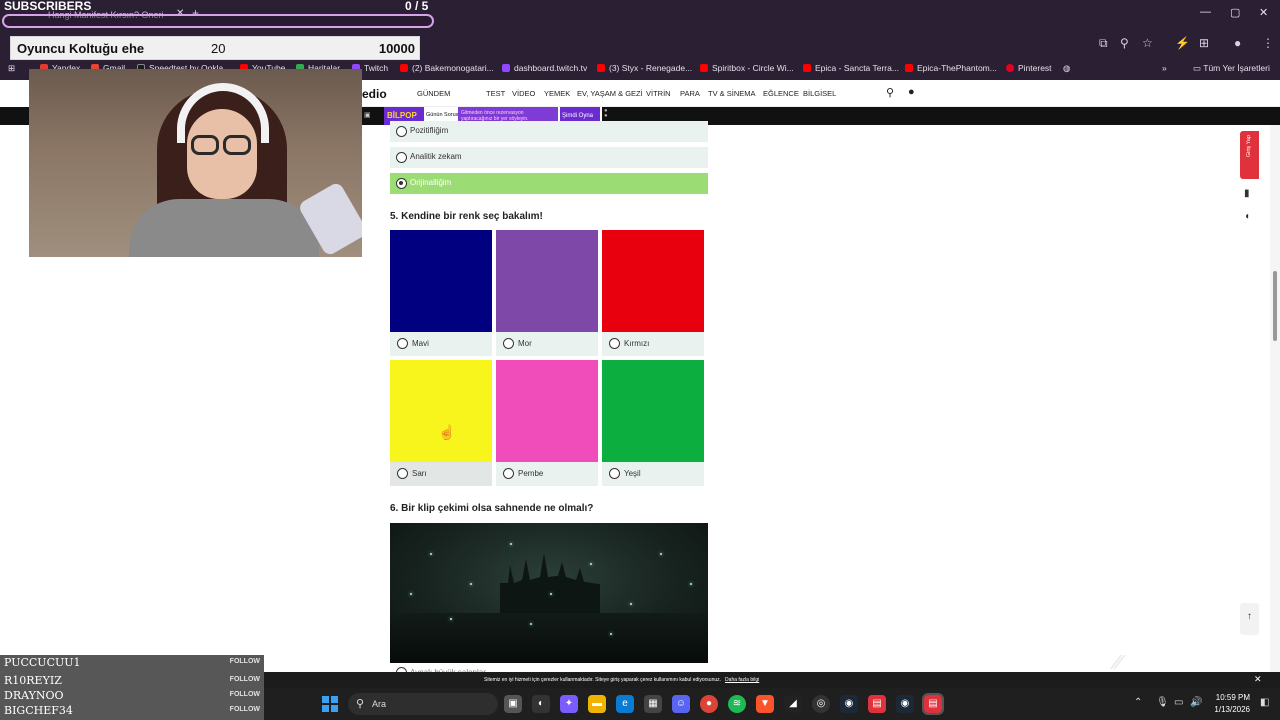 The height and width of the screenshot is (720, 1280). I want to click on color-option-kirmizi: Kırmızı, so click(653, 293).